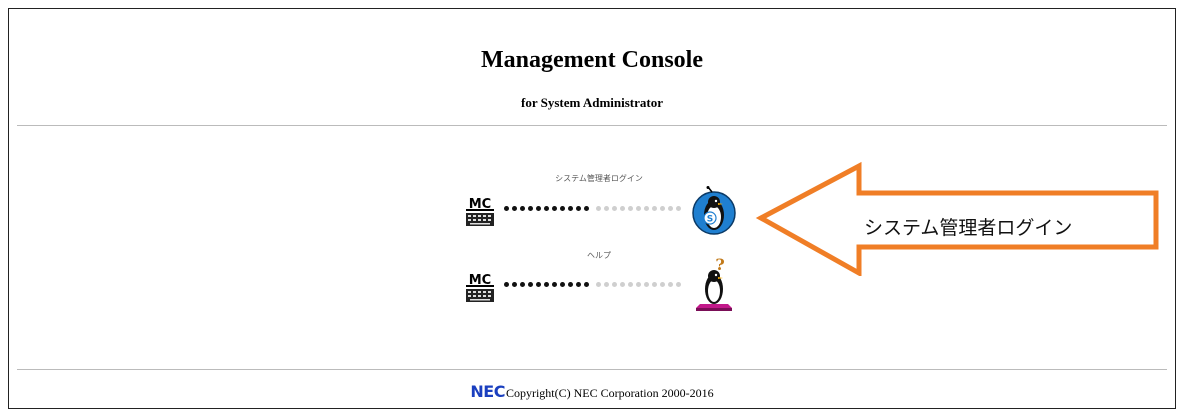 The width and height of the screenshot is (1184, 417). Describe the element at coordinates (968, 228) in the screenshot. I see `callout-text: システム管理者ログイン` at that location.